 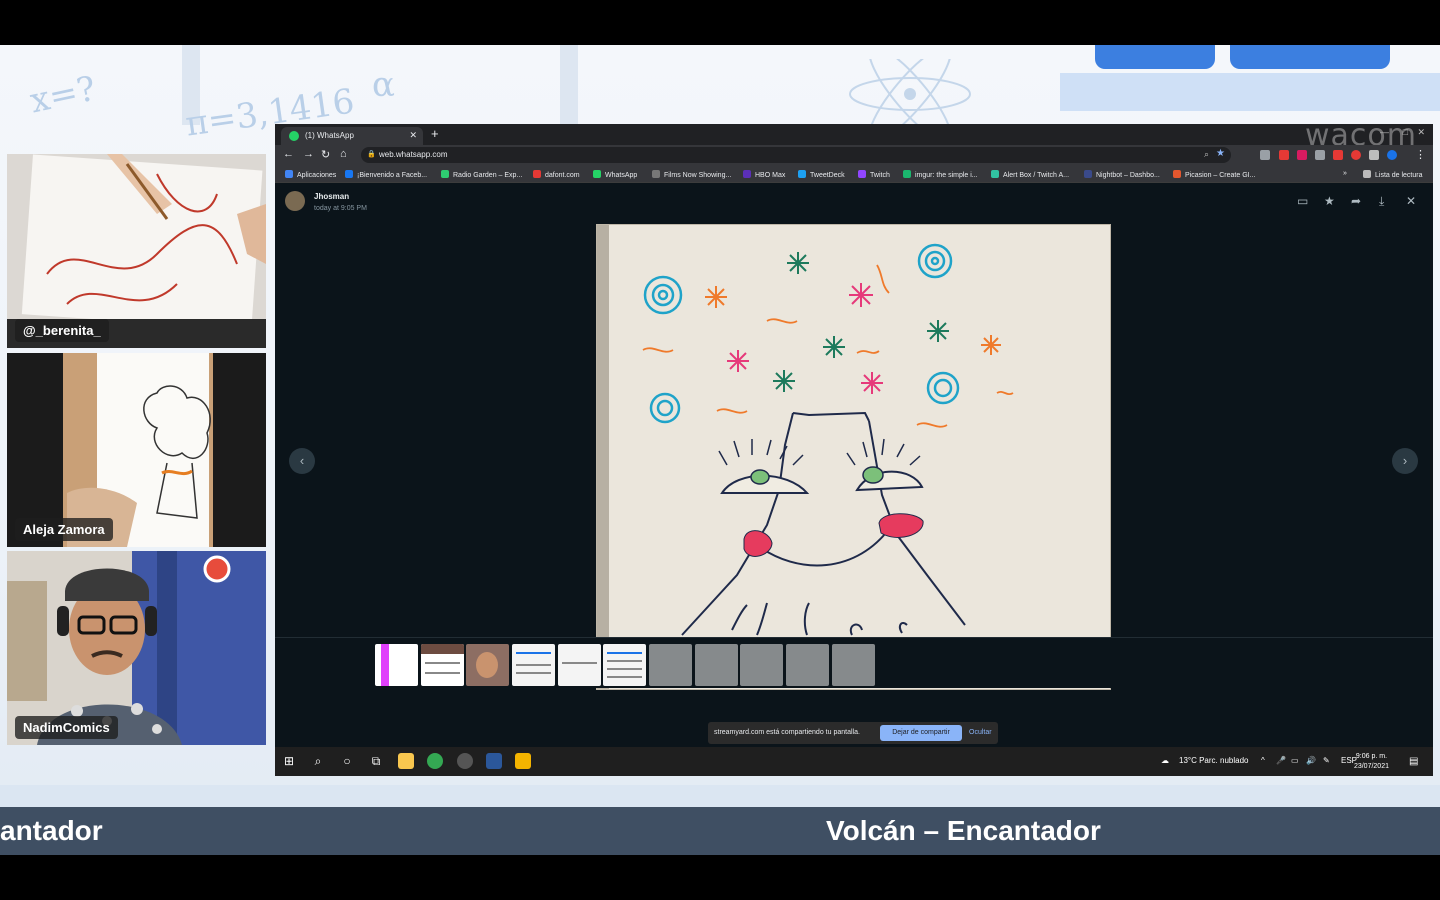 What do you see at coordinates (1311, 760) in the screenshot?
I see `volume-icon: 🔊` at bounding box center [1311, 760].